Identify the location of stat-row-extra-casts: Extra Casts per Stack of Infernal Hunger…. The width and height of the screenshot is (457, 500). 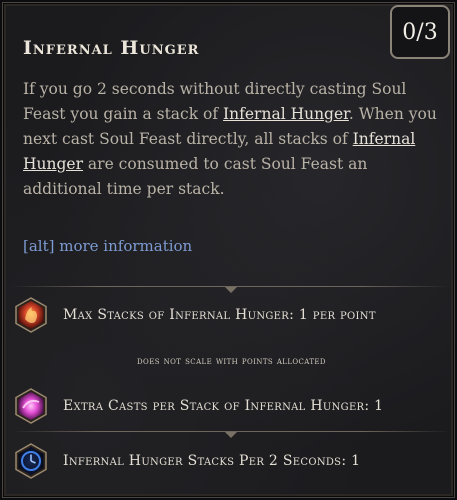
(233, 406).